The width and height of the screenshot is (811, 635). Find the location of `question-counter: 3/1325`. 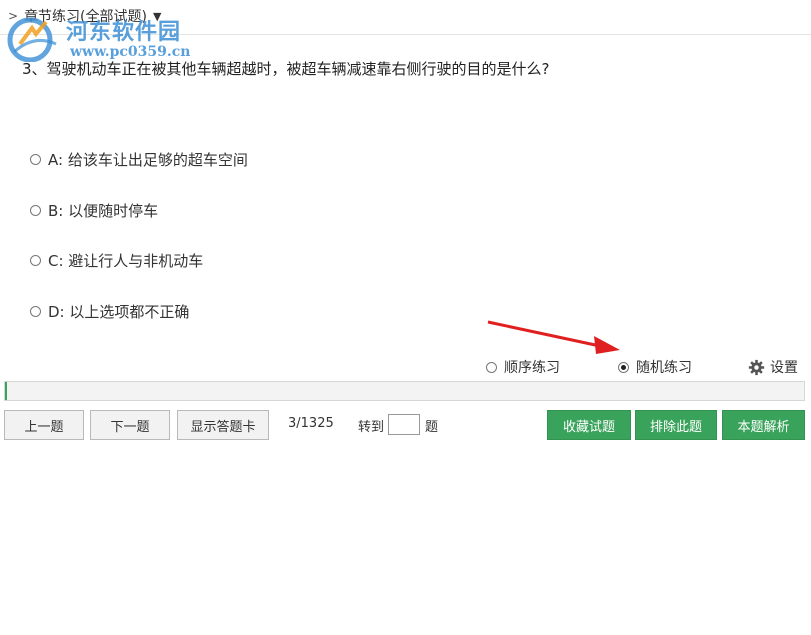

question-counter: 3/1325 is located at coordinates (311, 423).